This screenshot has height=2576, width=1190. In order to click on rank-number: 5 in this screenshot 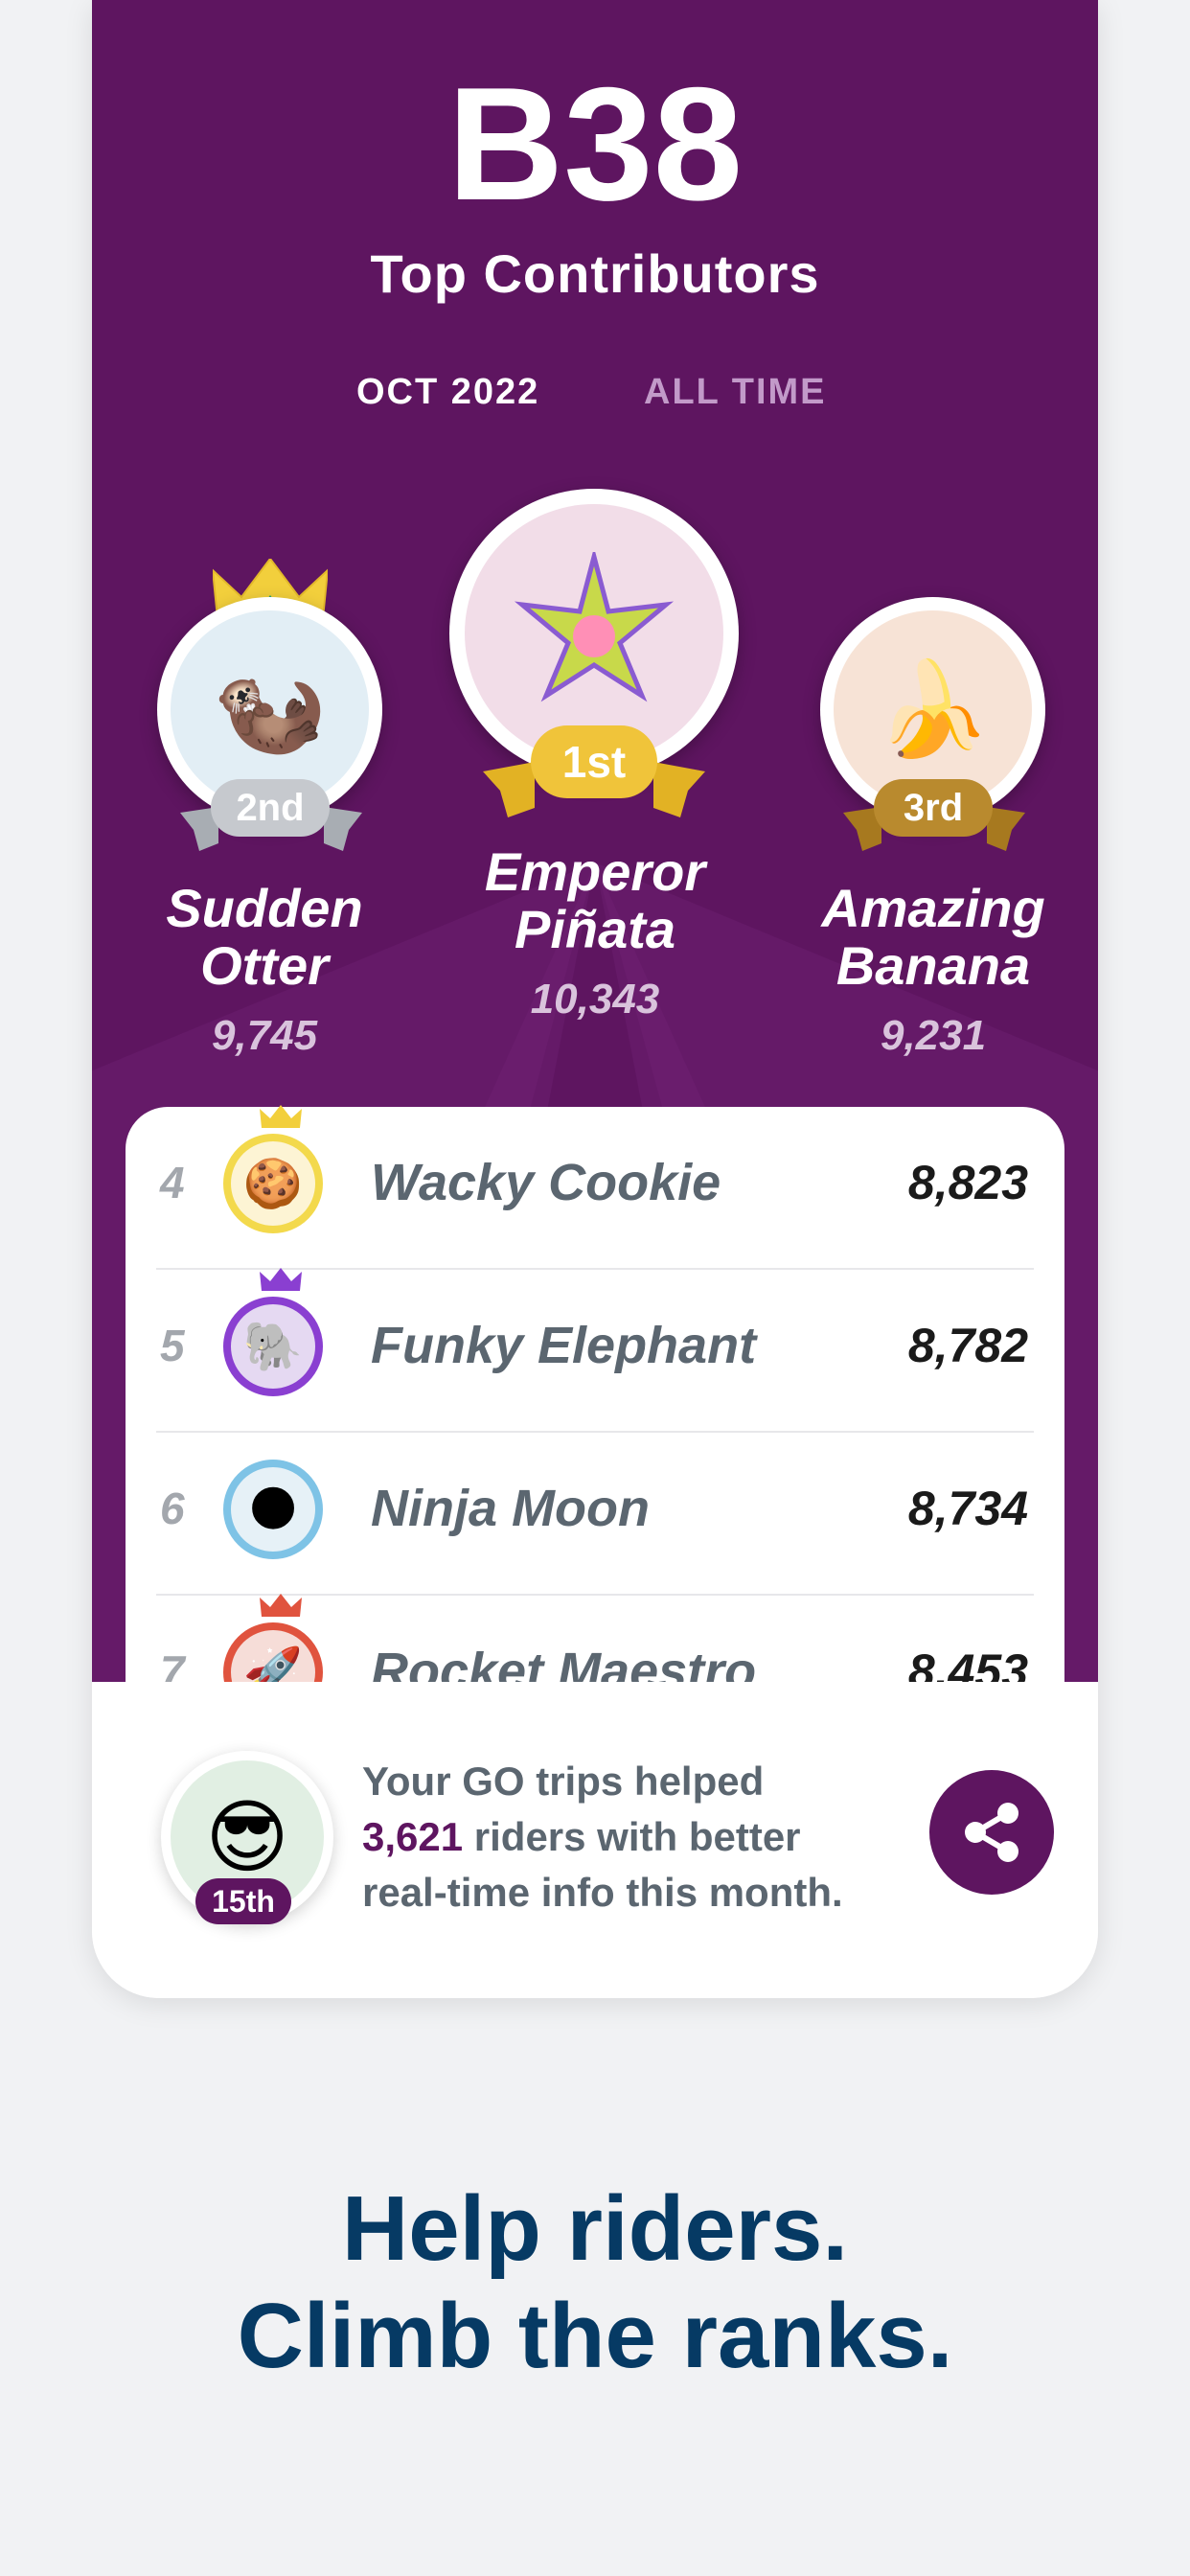, I will do `click(172, 1345)`.